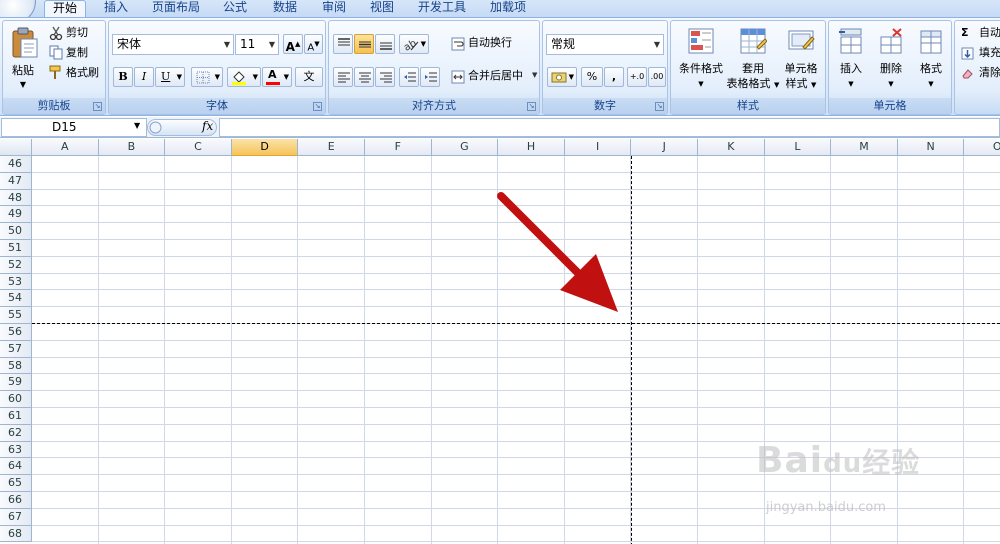 This screenshot has width=1000, height=544. Describe the element at coordinates (657, 44) in the screenshot. I see `number-format-dropdown-icon: ▼` at that location.